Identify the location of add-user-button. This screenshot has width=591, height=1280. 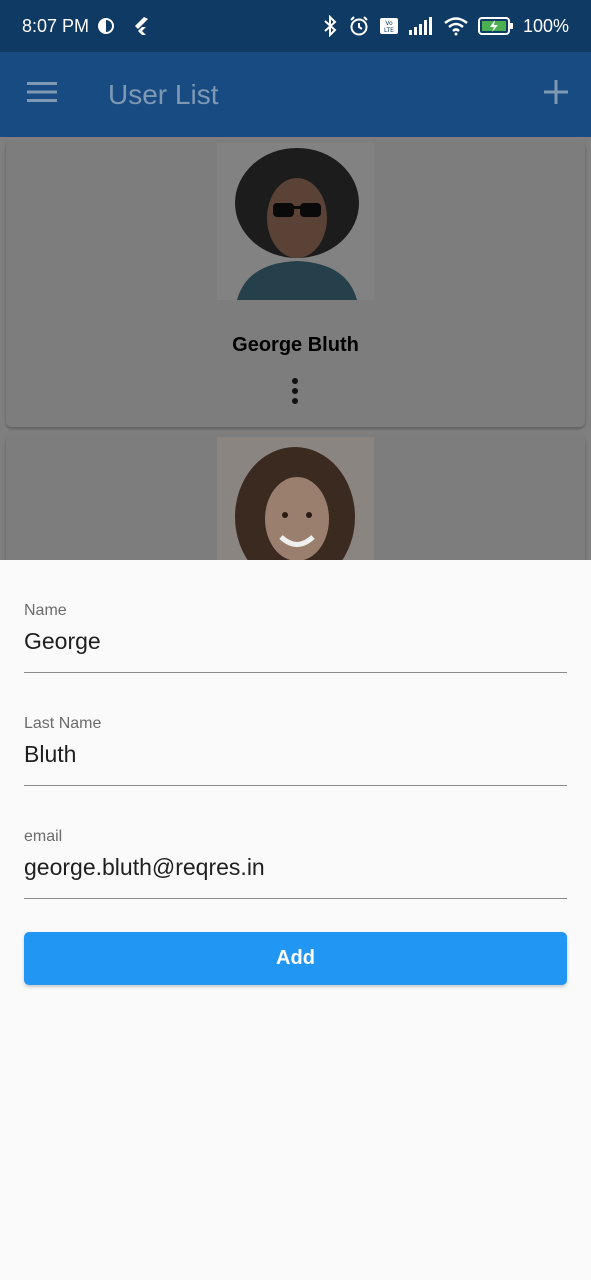
(556, 94).